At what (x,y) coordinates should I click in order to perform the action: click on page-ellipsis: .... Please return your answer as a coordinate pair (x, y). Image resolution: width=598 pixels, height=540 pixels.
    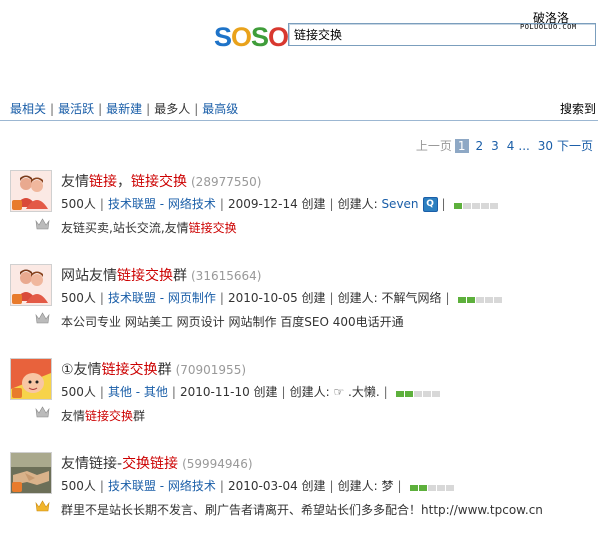
    Looking at the image, I should click on (524, 146).